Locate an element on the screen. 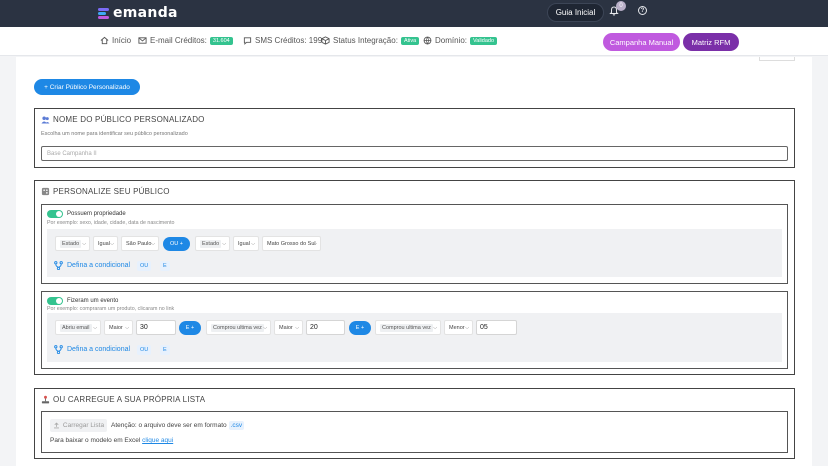  event-operator-value: Maior is located at coordinates (116, 327).